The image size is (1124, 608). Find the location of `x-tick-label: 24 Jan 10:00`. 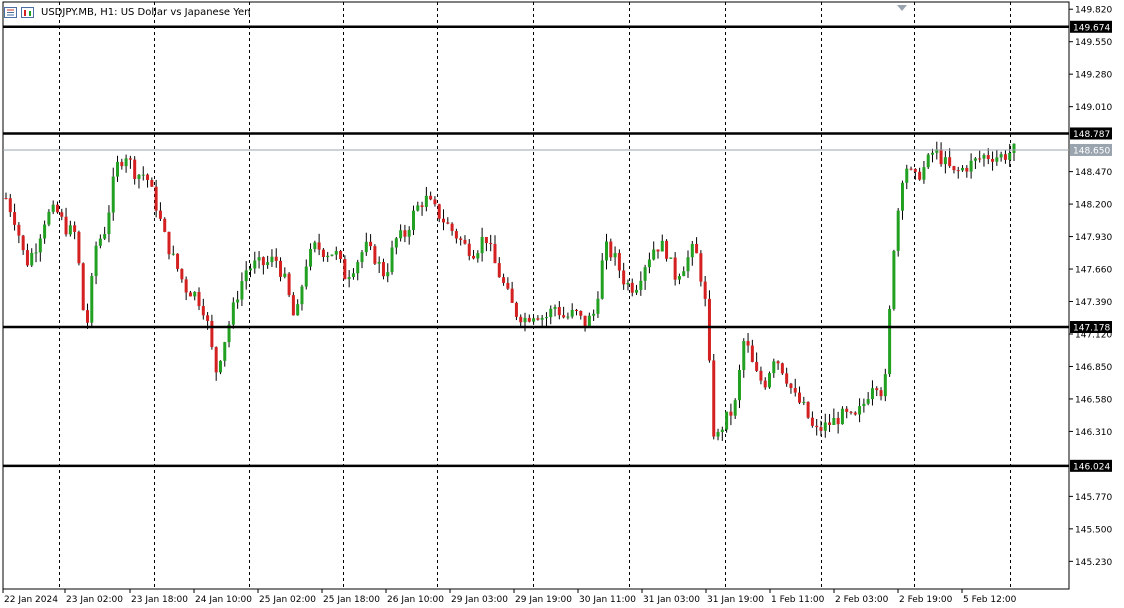

x-tick-label: 24 Jan 10:00 is located at coordinates (223, 600).